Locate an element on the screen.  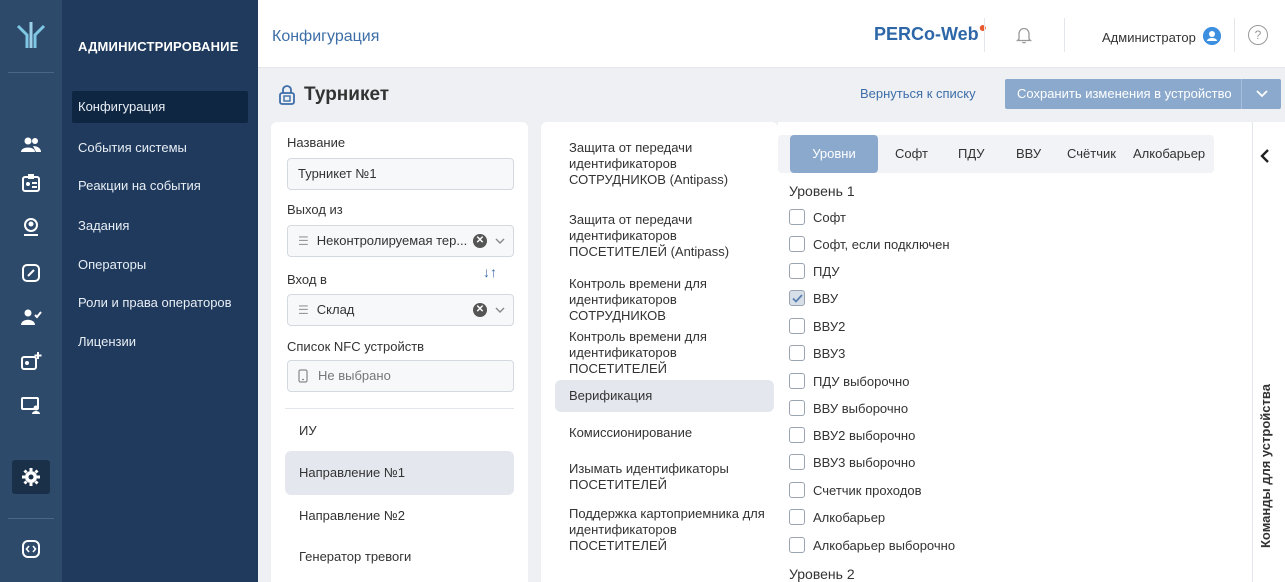
sidebar-item-tasks: Задания is located at coordinates (160, 226).